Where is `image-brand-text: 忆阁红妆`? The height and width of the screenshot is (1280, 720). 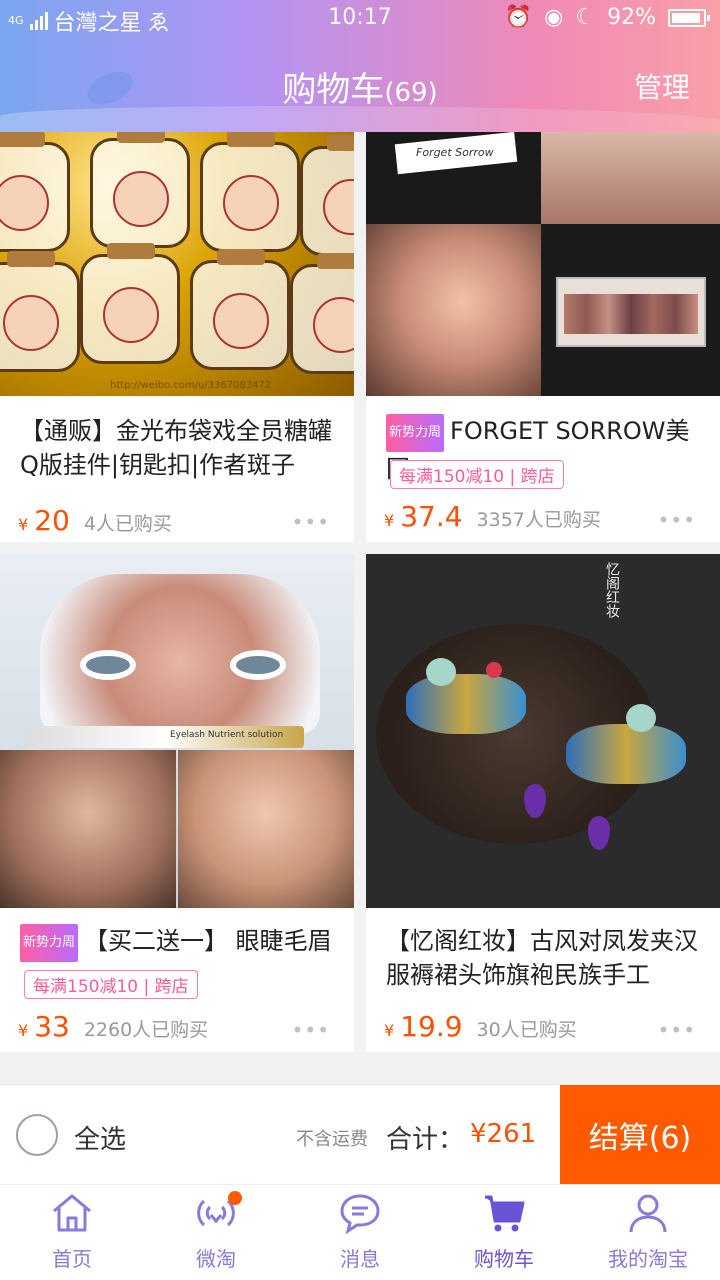 image-brand-text: 忆阁红妆 is located at coordinates (612, 590).